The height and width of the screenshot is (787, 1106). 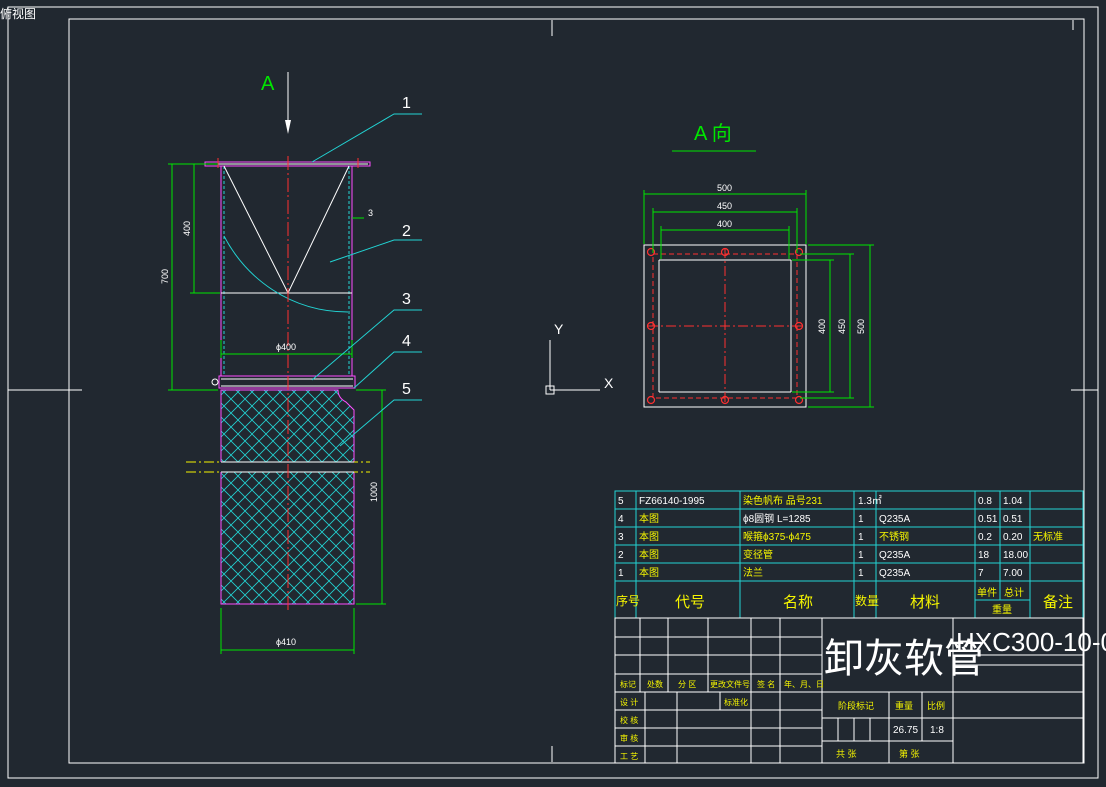 I want to click on bom-cell-total: 1.04, so click(x=1013, y=501).